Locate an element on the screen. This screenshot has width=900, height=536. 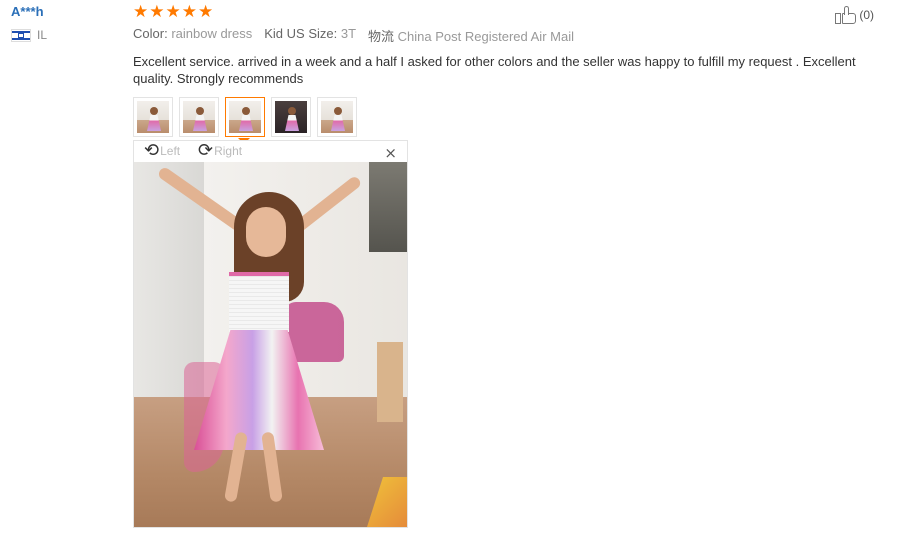
logistics-value: China Post Registered Air Mail is located at coordinates (485, 36).